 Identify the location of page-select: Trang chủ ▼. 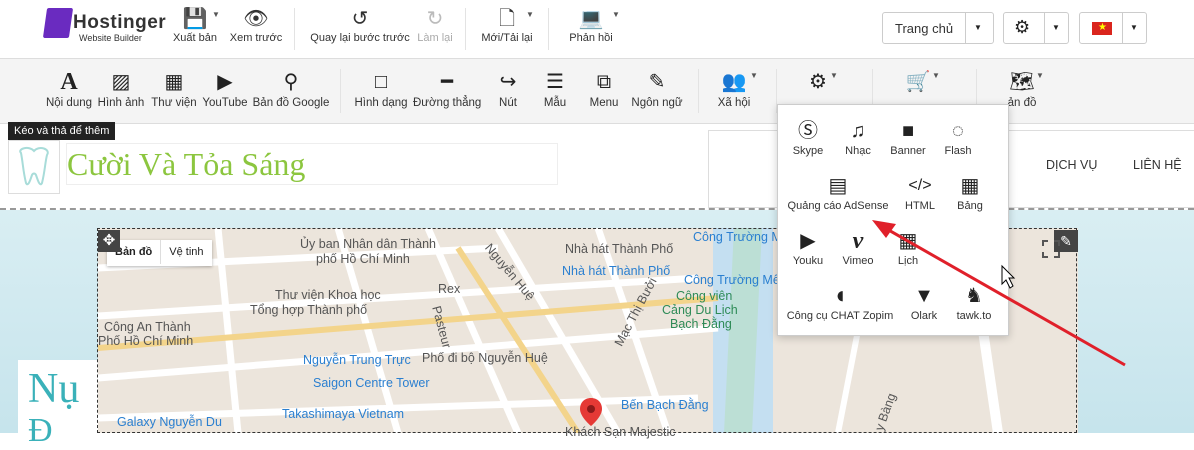
(938, 28).